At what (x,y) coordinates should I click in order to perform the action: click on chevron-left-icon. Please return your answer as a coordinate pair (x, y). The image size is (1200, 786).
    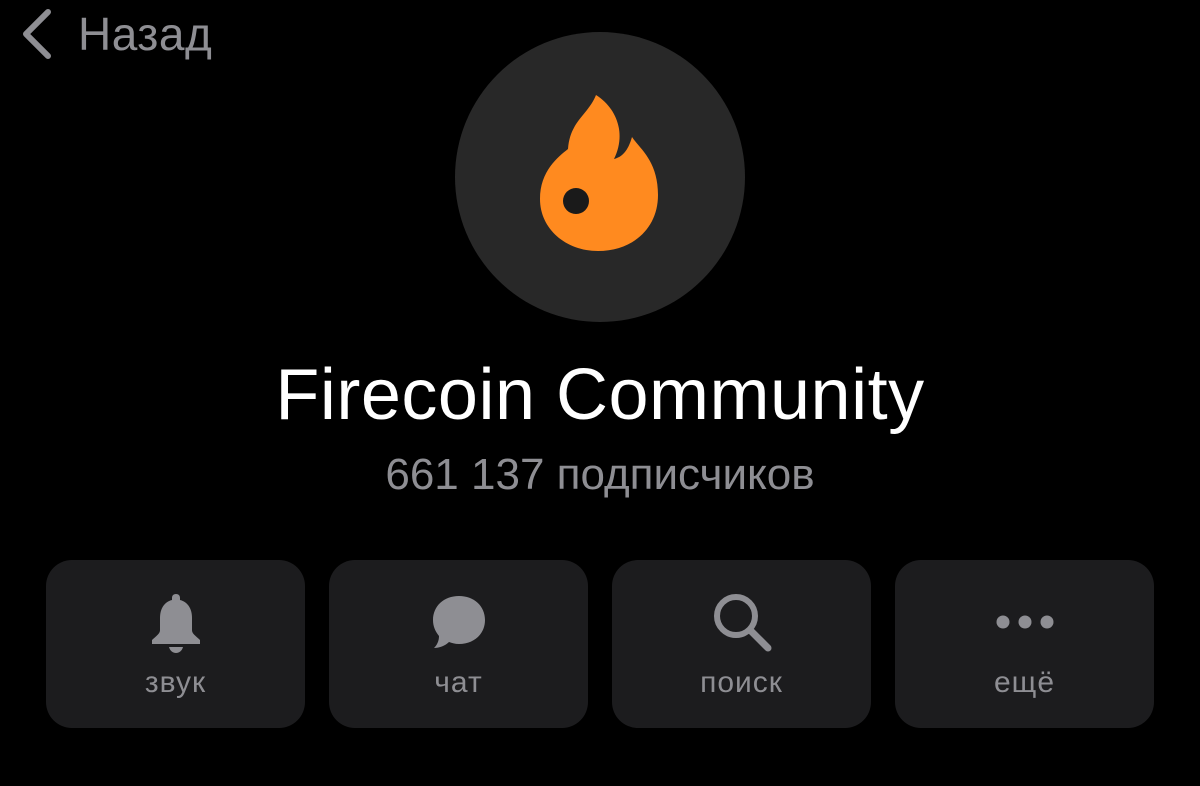
    Looking at the image, I should click on (37, 34).